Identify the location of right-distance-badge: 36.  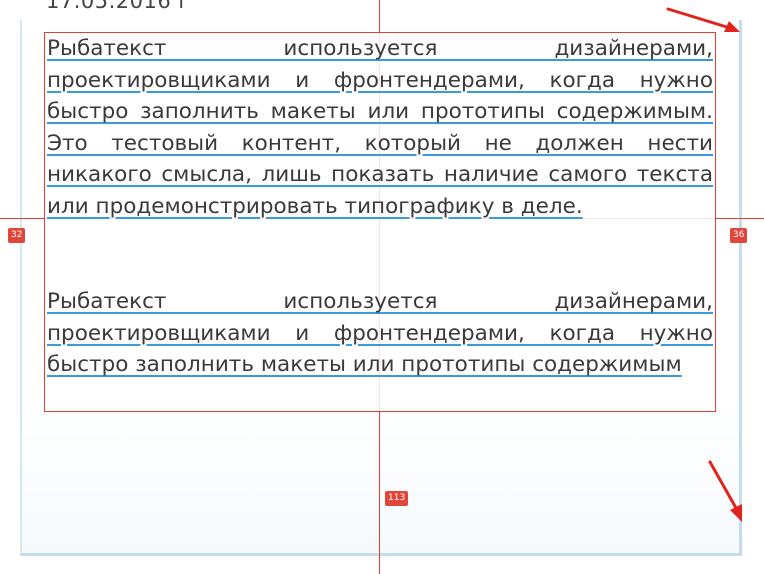
(739, 235).